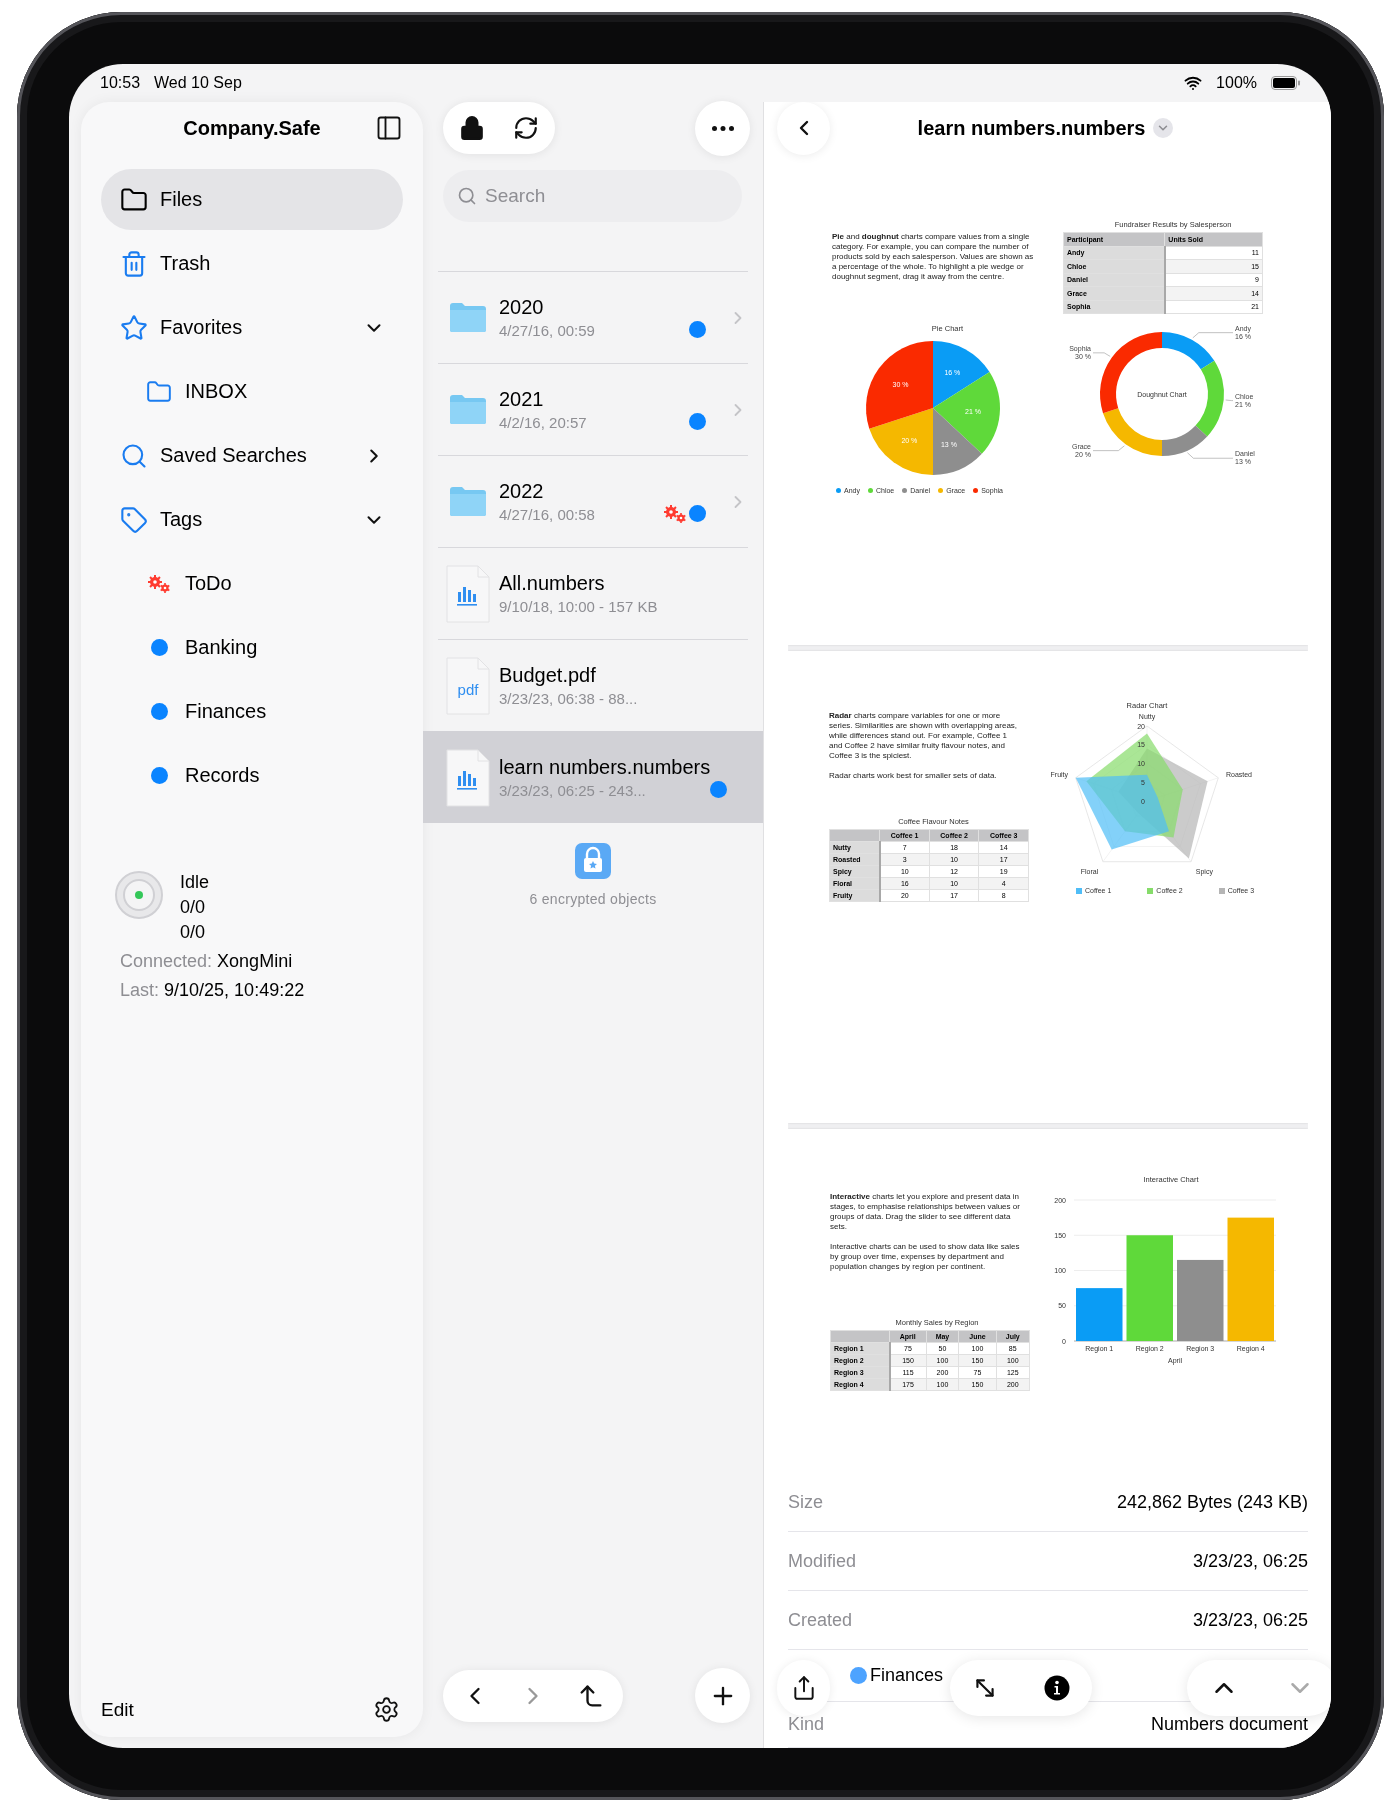  What do you see at coordinates (252, 128) in the screenshot?
I see `sidebar-title: Company.Safe` at bounding box center [252, 128].